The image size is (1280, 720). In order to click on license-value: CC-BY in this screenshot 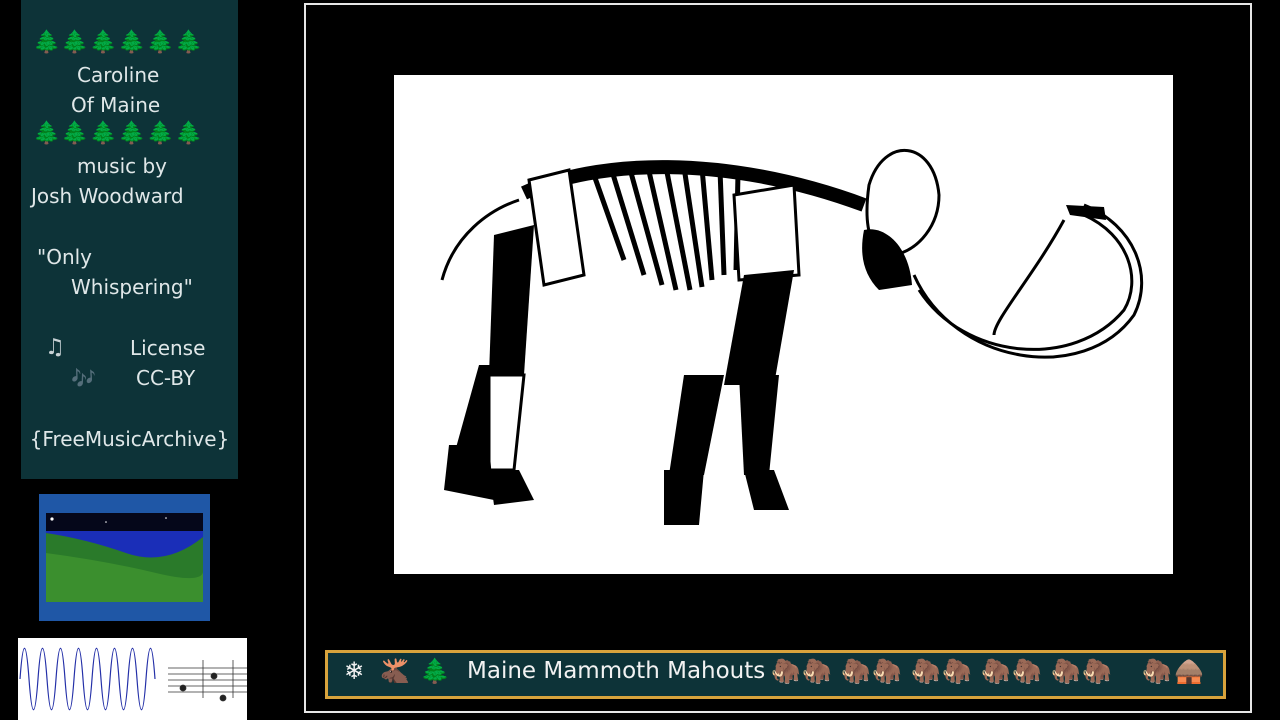, I will do `click(166, 378)`.